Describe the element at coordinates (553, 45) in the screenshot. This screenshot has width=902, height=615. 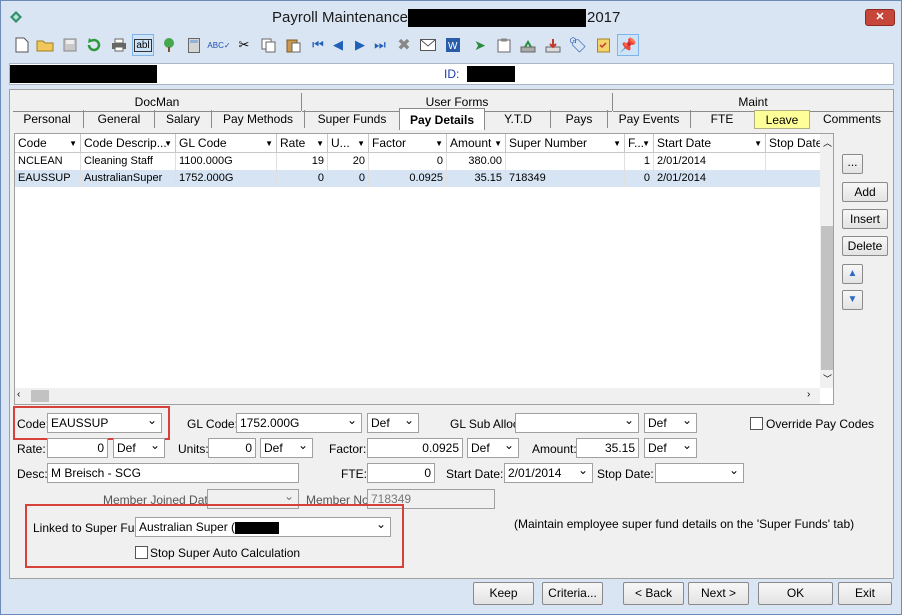
I see `download-icon` at that location.